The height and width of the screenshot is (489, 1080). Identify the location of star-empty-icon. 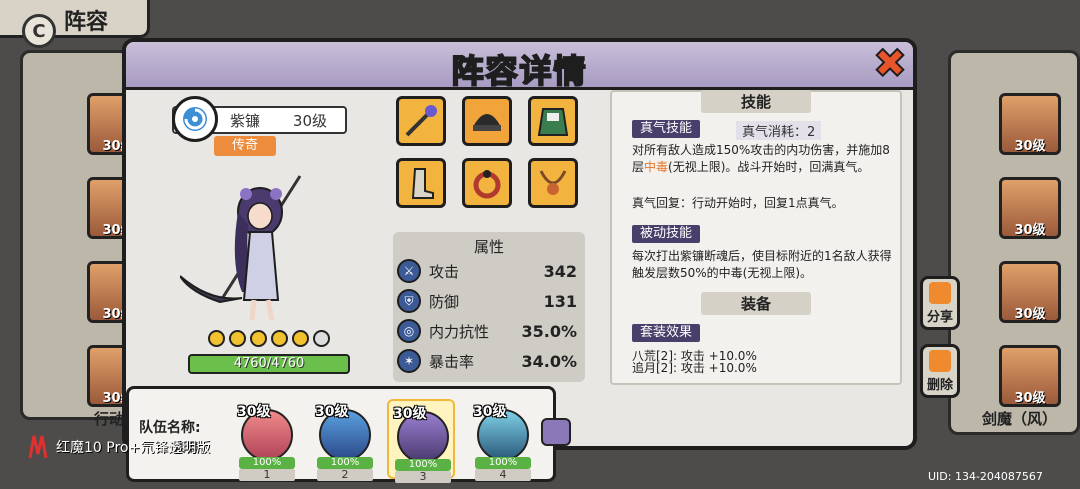
(321, 338).